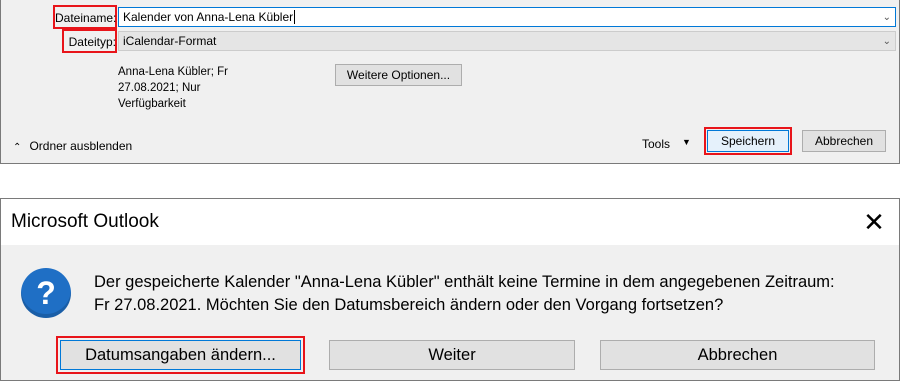 This screenshot has width=900, height=381. I want to click on tools-menu: Tools ▼, so click(667, 143).